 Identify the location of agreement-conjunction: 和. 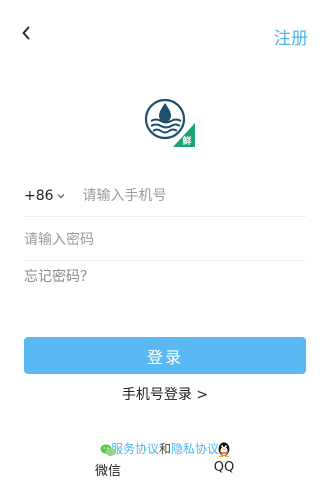
(164, 449).